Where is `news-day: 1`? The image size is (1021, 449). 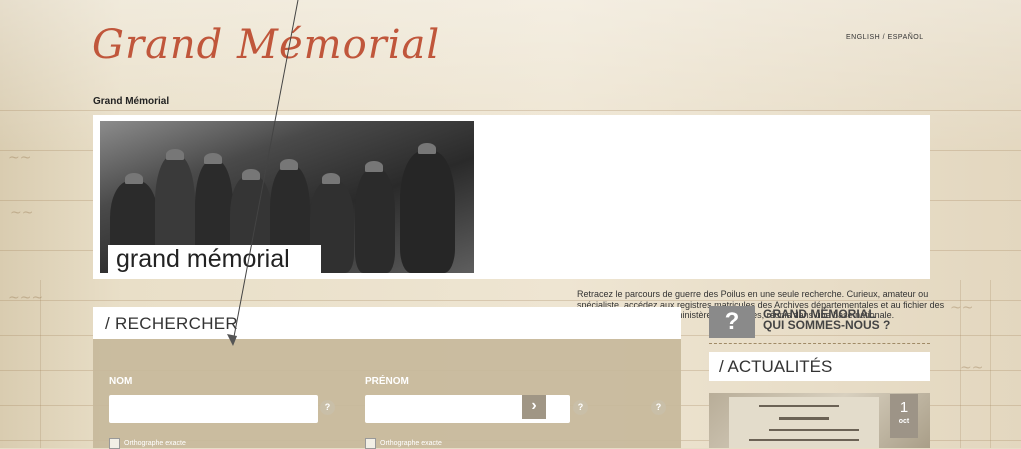
news-day: 1 is located at coordinates (904, 407).